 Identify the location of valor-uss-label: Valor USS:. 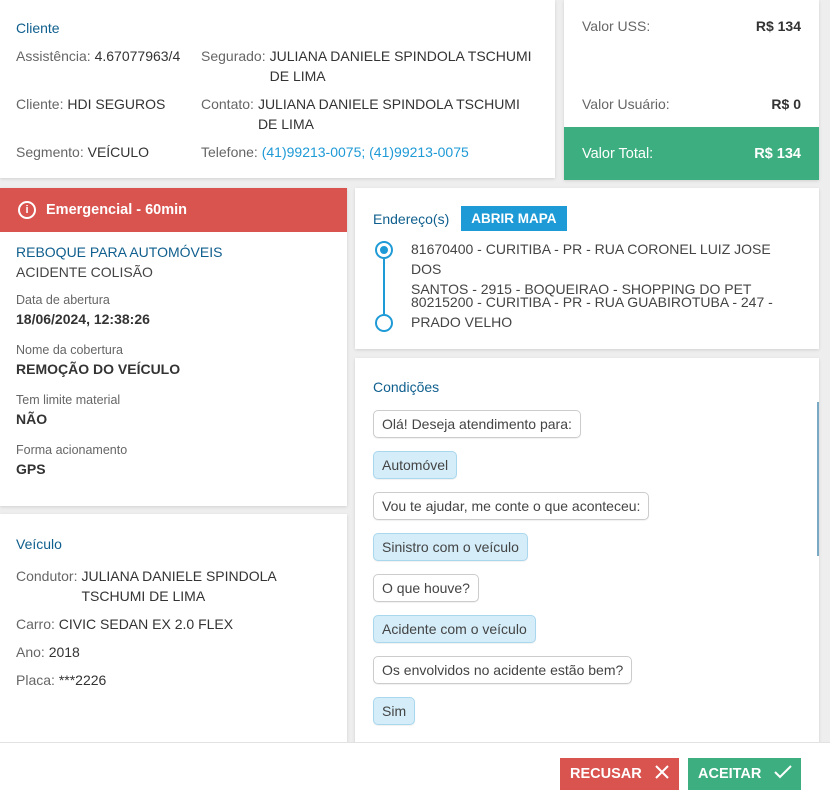
(616, 26).